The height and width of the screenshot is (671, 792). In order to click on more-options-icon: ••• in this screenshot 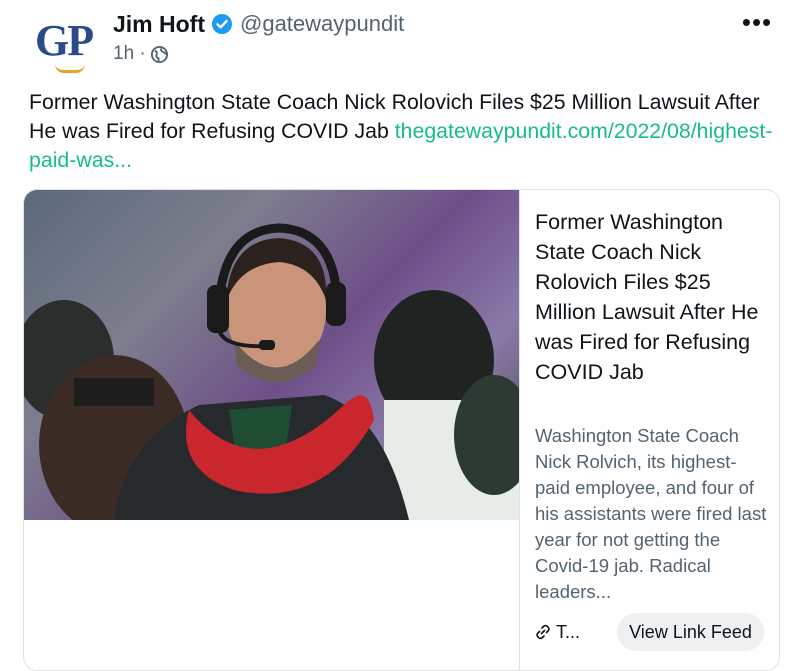, I will do `click(757, 23)`.